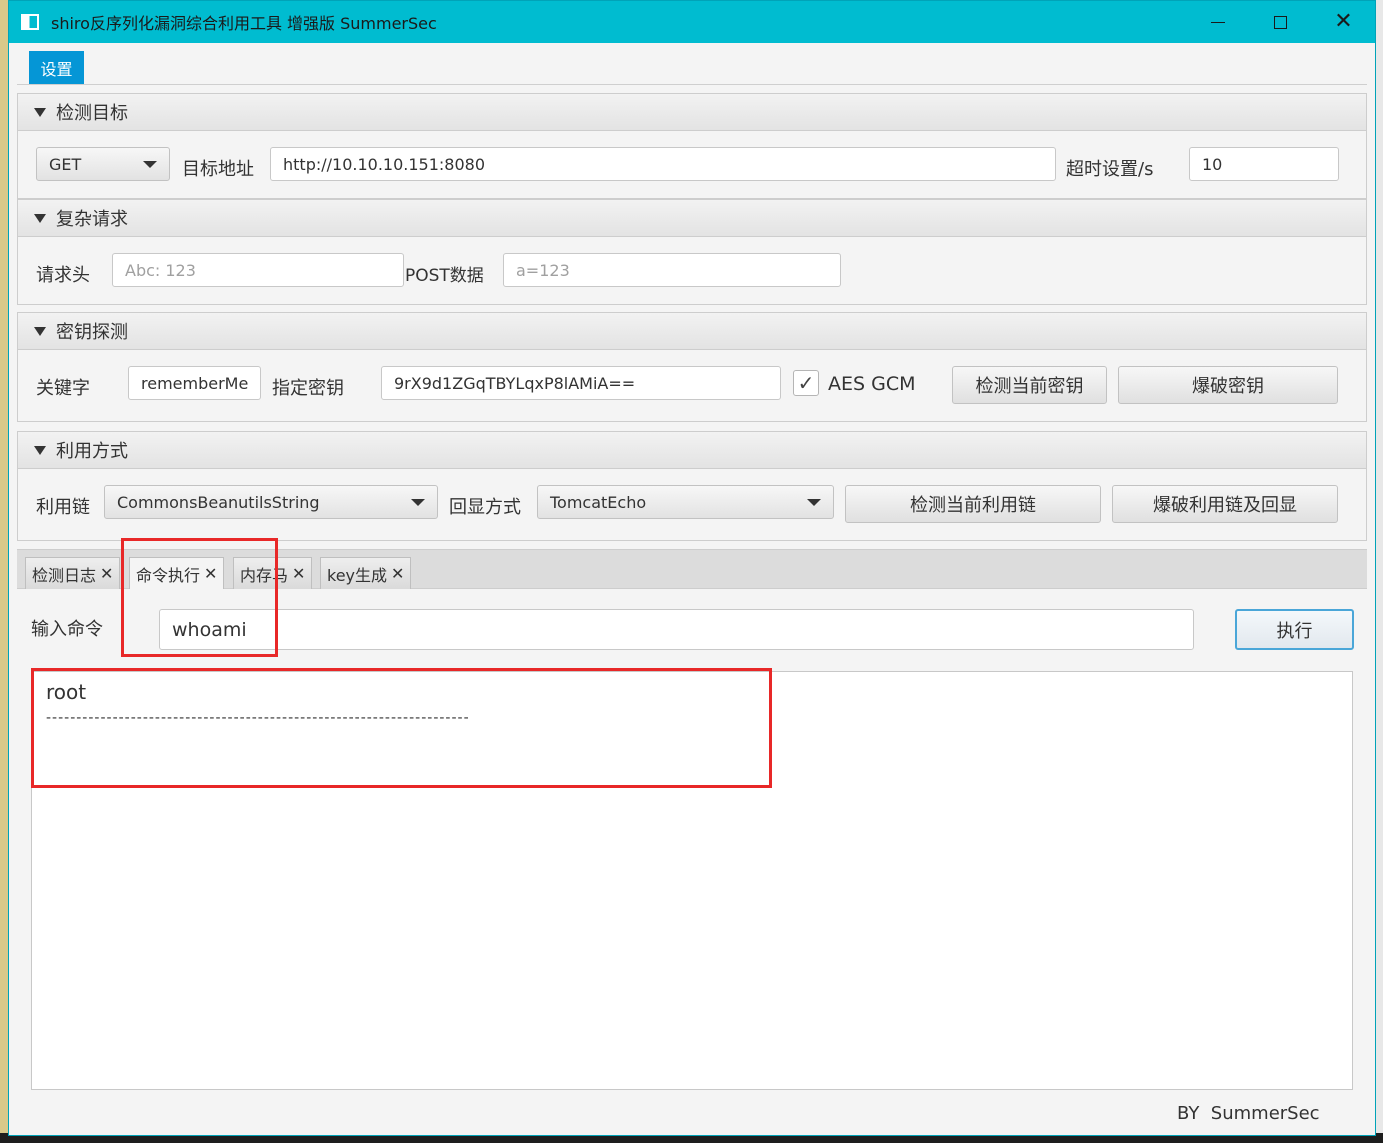  Describe the element at coordinates (1228, 385) in the screenshot. I see `brute-key-button: 爆破密钥` at that location.